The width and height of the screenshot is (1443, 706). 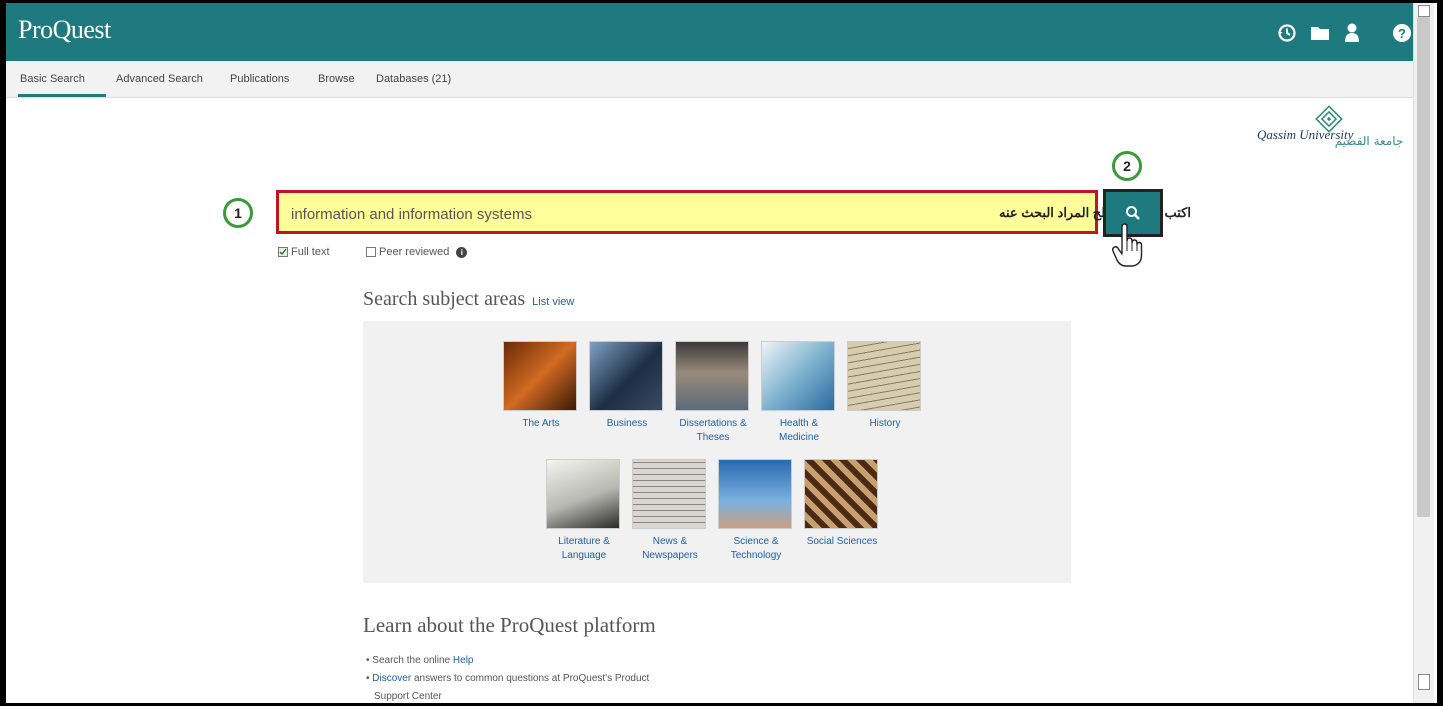 I want to click on full-text-label: Full text, so click(x=310, y=252).